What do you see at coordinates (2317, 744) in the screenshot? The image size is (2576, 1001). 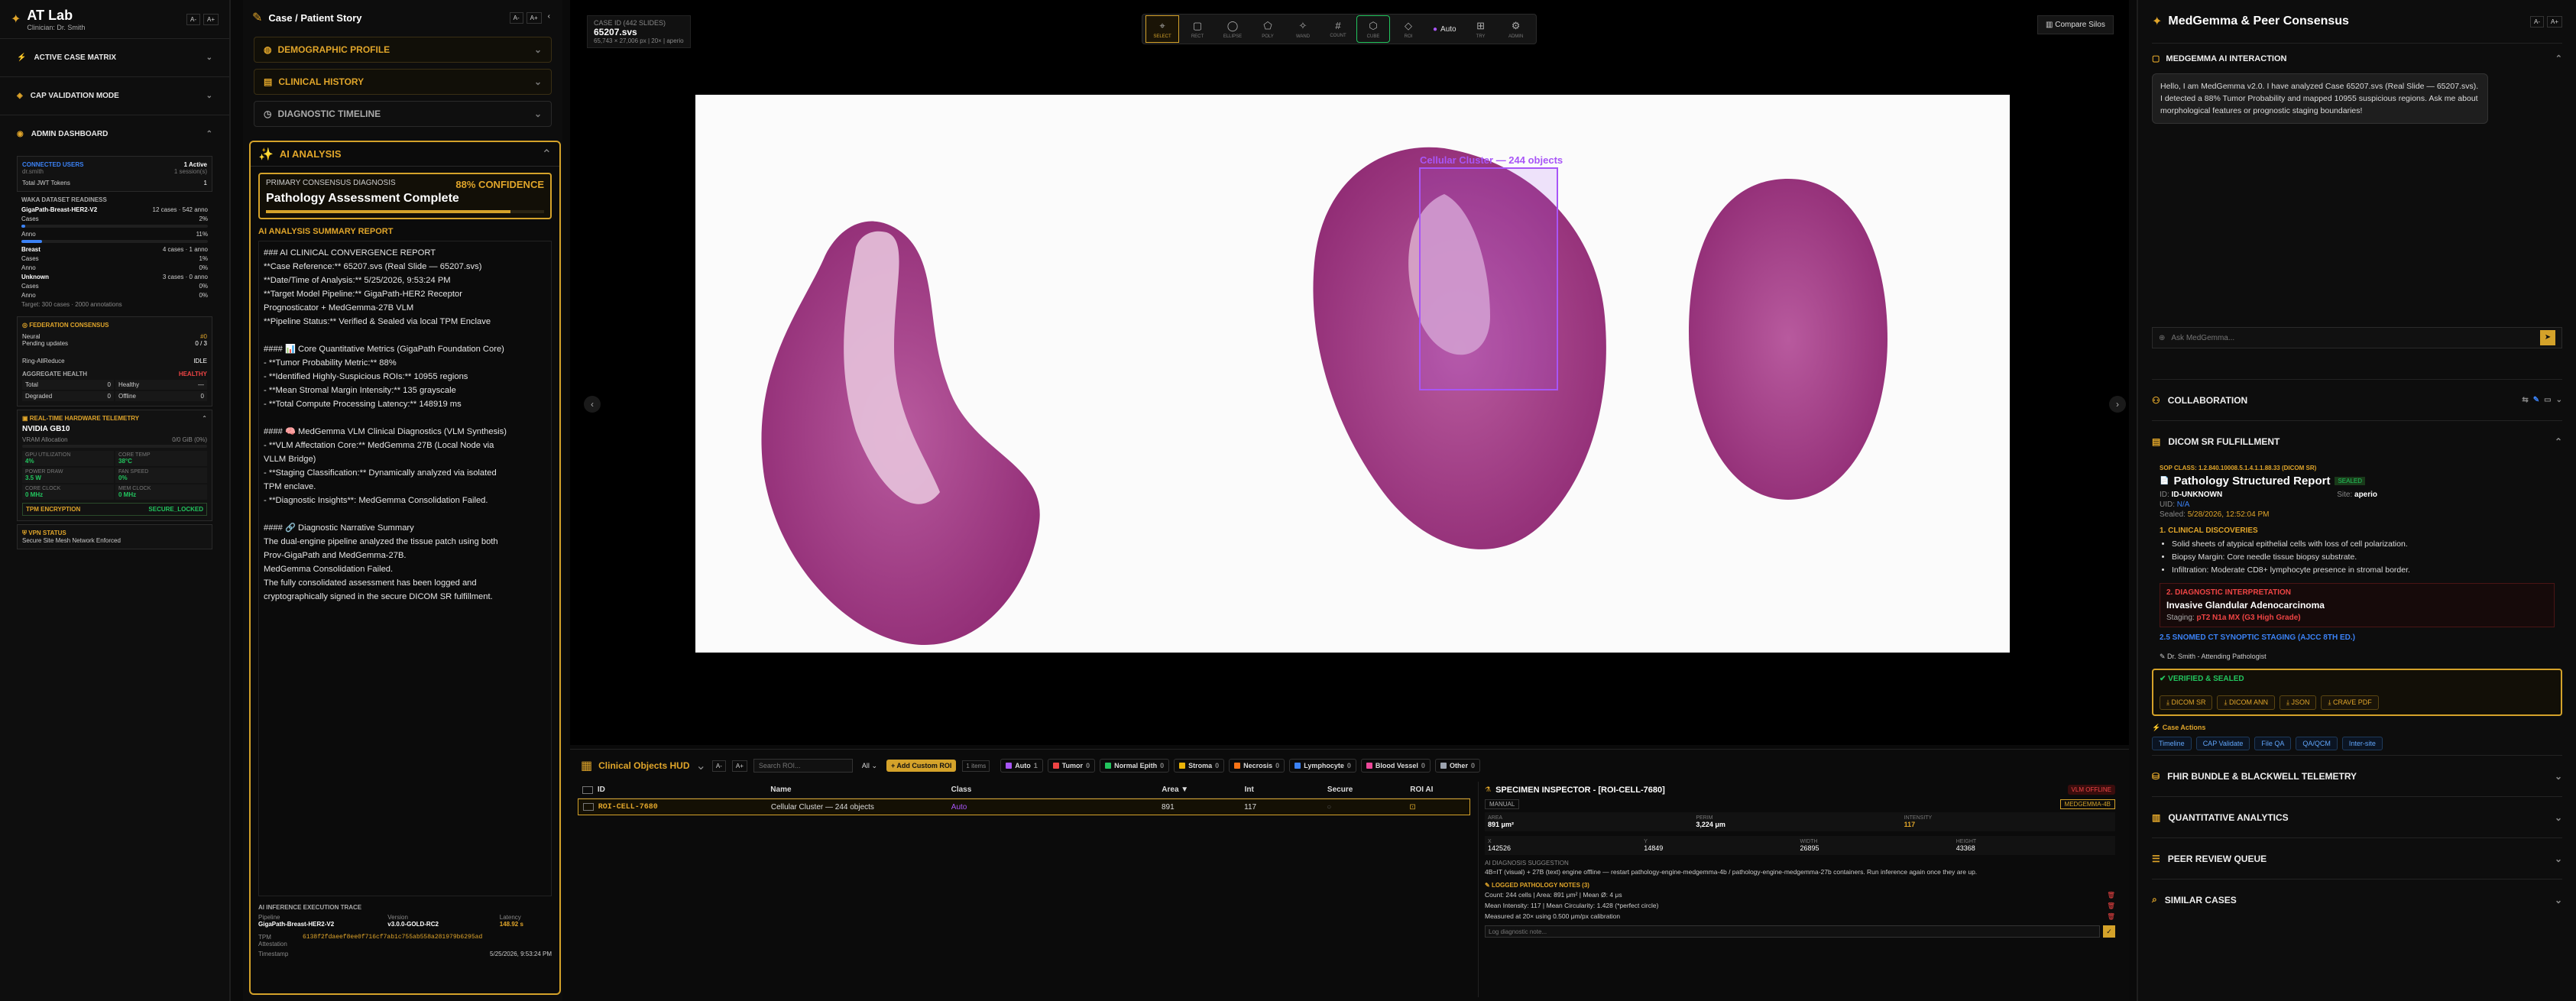 I see `action-qa-qcm-button: QA/QCM` at bounding box center [2317, 744].